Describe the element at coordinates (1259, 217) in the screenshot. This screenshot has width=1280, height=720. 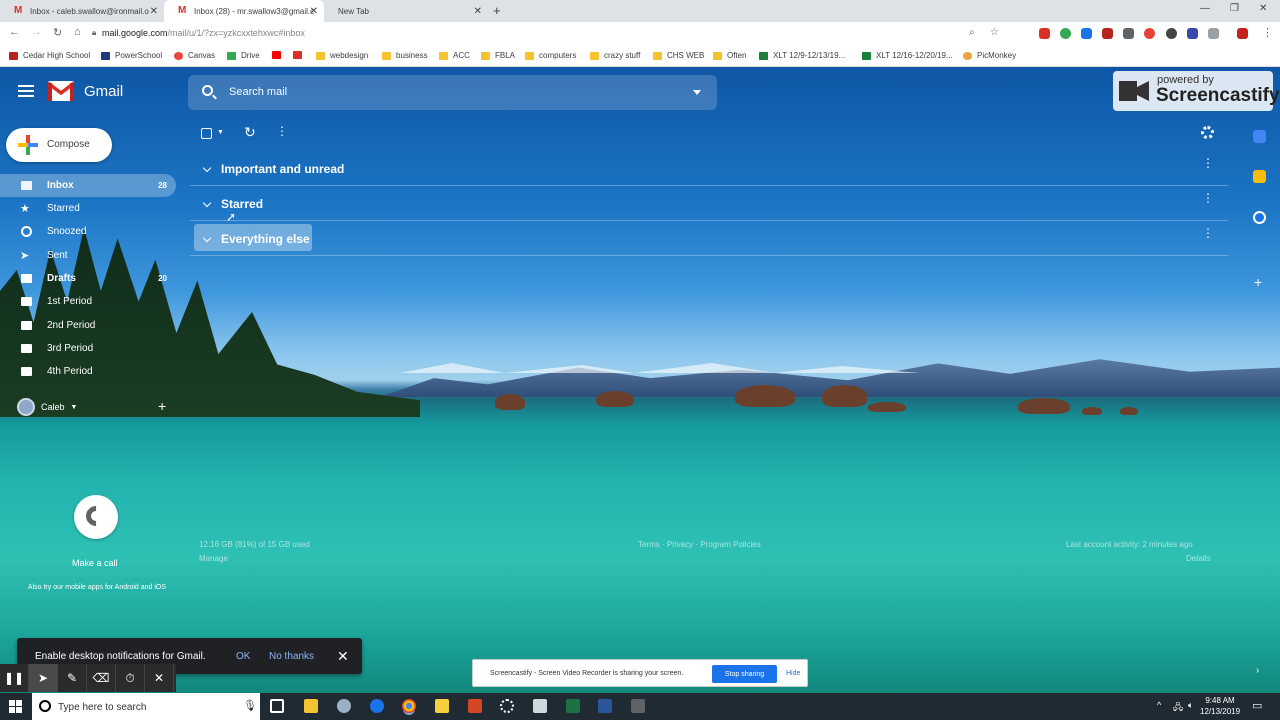
I see `tasks-icon` at that location.